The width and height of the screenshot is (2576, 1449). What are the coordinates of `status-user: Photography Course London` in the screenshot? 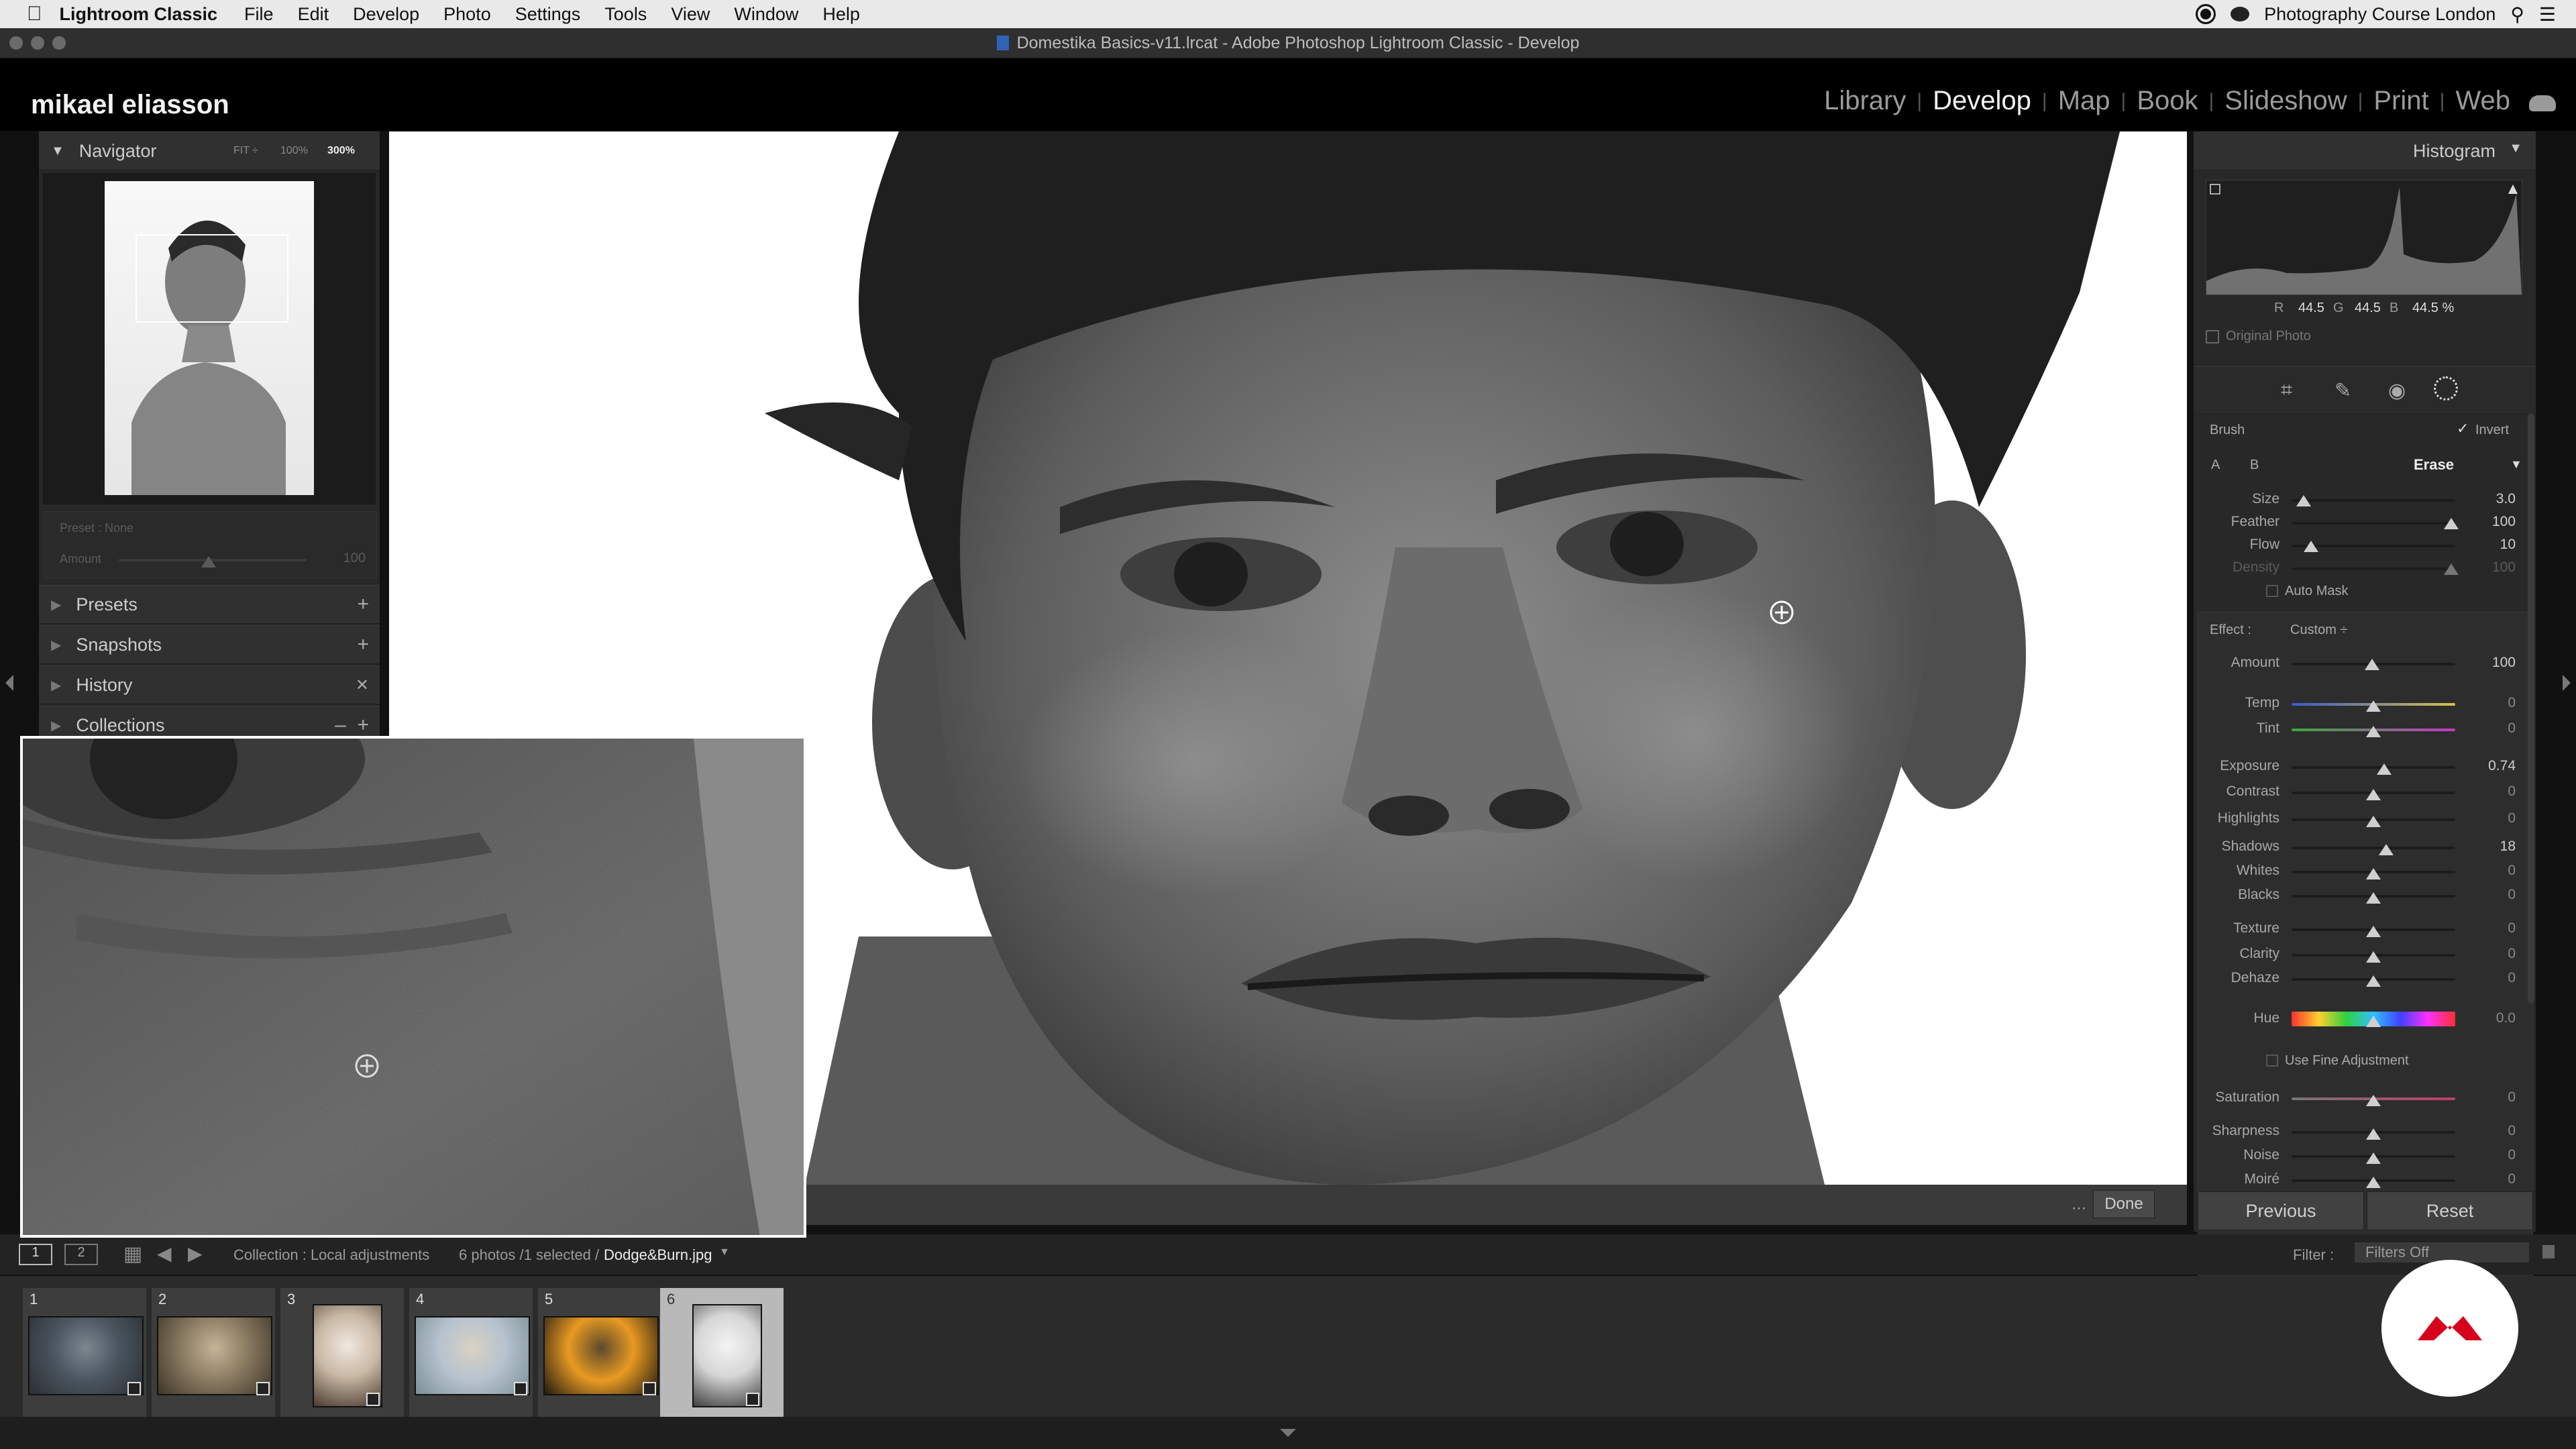 It's located at (2380, 14).